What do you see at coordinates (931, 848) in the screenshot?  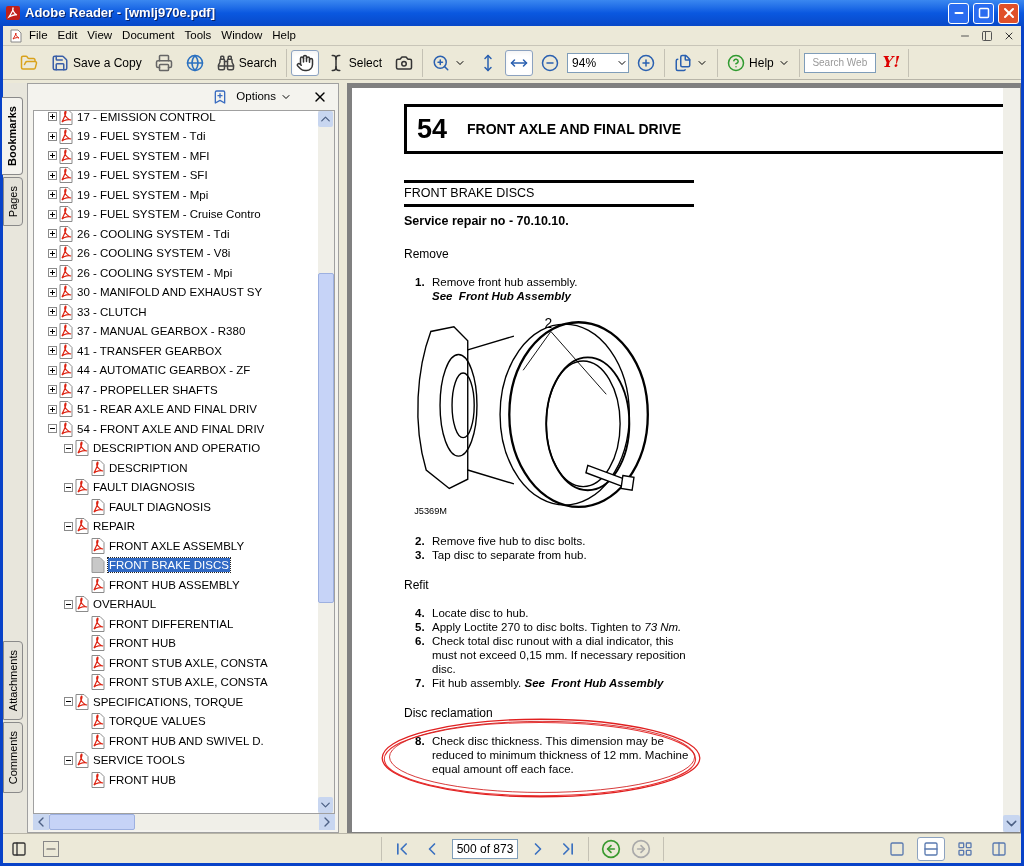 I see `view-mode-button` at bounding box center [931, 848].